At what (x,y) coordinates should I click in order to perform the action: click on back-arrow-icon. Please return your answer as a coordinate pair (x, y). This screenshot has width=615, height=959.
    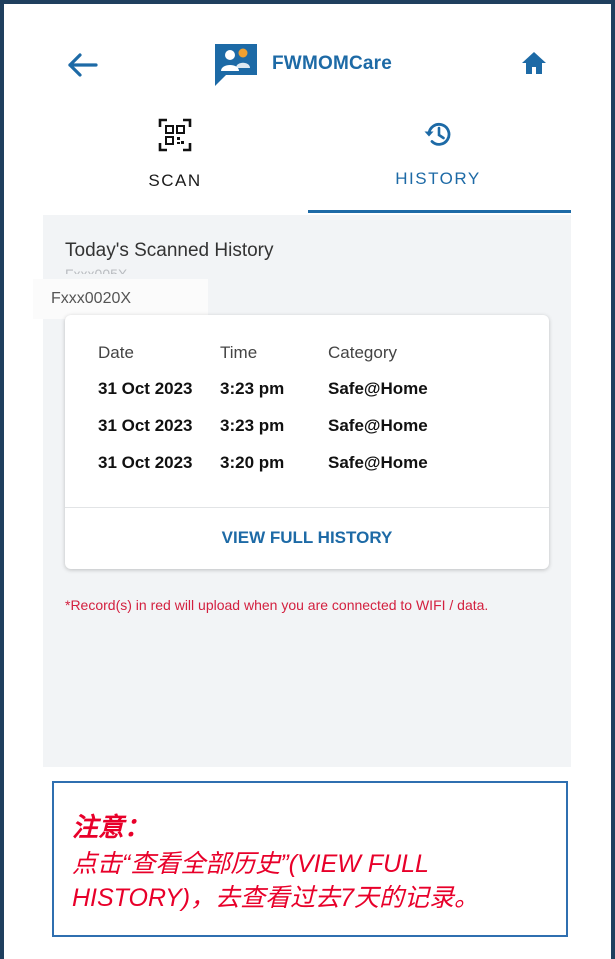
    Looking at the image, I should click on (83, 65).